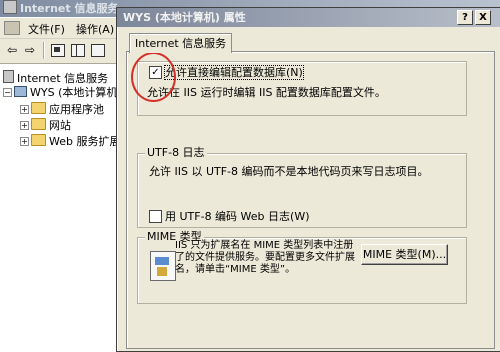 The height and width of the screenshot is (352, 500). What do you see at coordinates (98, 50) in the screenshot?
I see `properties-icon` at bounding box center [98, 50].